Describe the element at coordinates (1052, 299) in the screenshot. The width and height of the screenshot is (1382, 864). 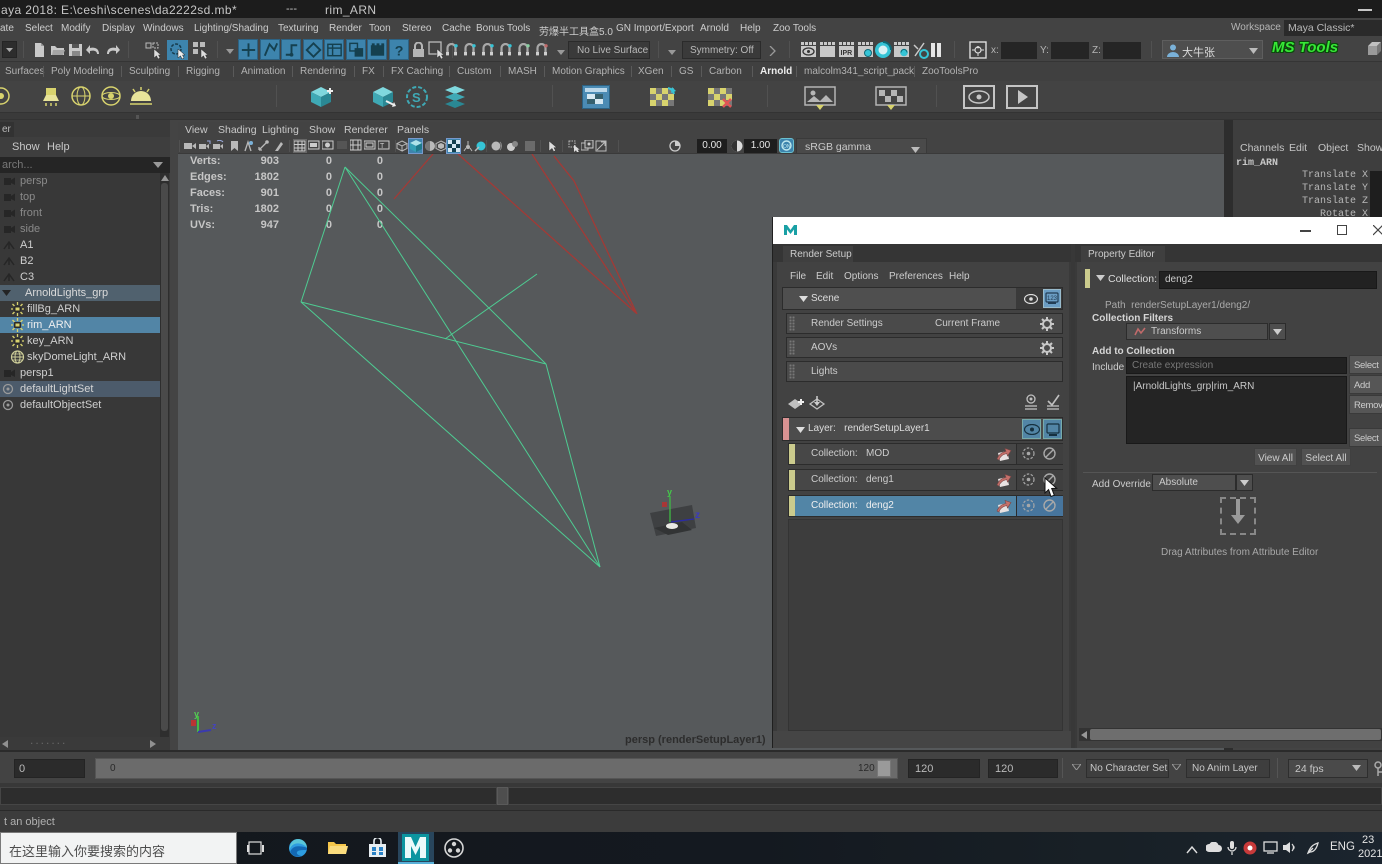
I see `svg-text: 123` at that location.